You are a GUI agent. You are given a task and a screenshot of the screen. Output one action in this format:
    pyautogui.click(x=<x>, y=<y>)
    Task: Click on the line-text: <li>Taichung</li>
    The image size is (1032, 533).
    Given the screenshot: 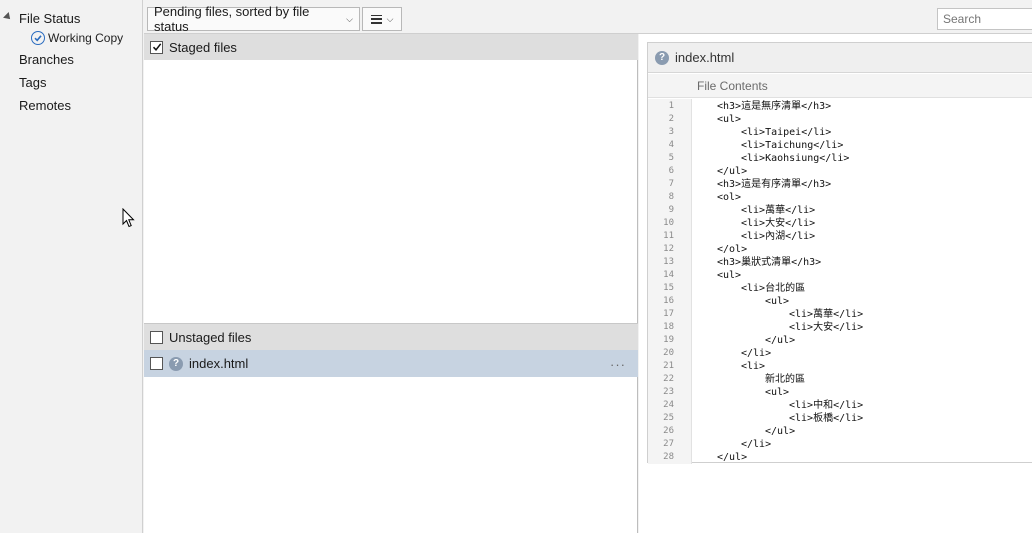 What is the action you would take?
    pyautogui.click(x=792, y=145)
    